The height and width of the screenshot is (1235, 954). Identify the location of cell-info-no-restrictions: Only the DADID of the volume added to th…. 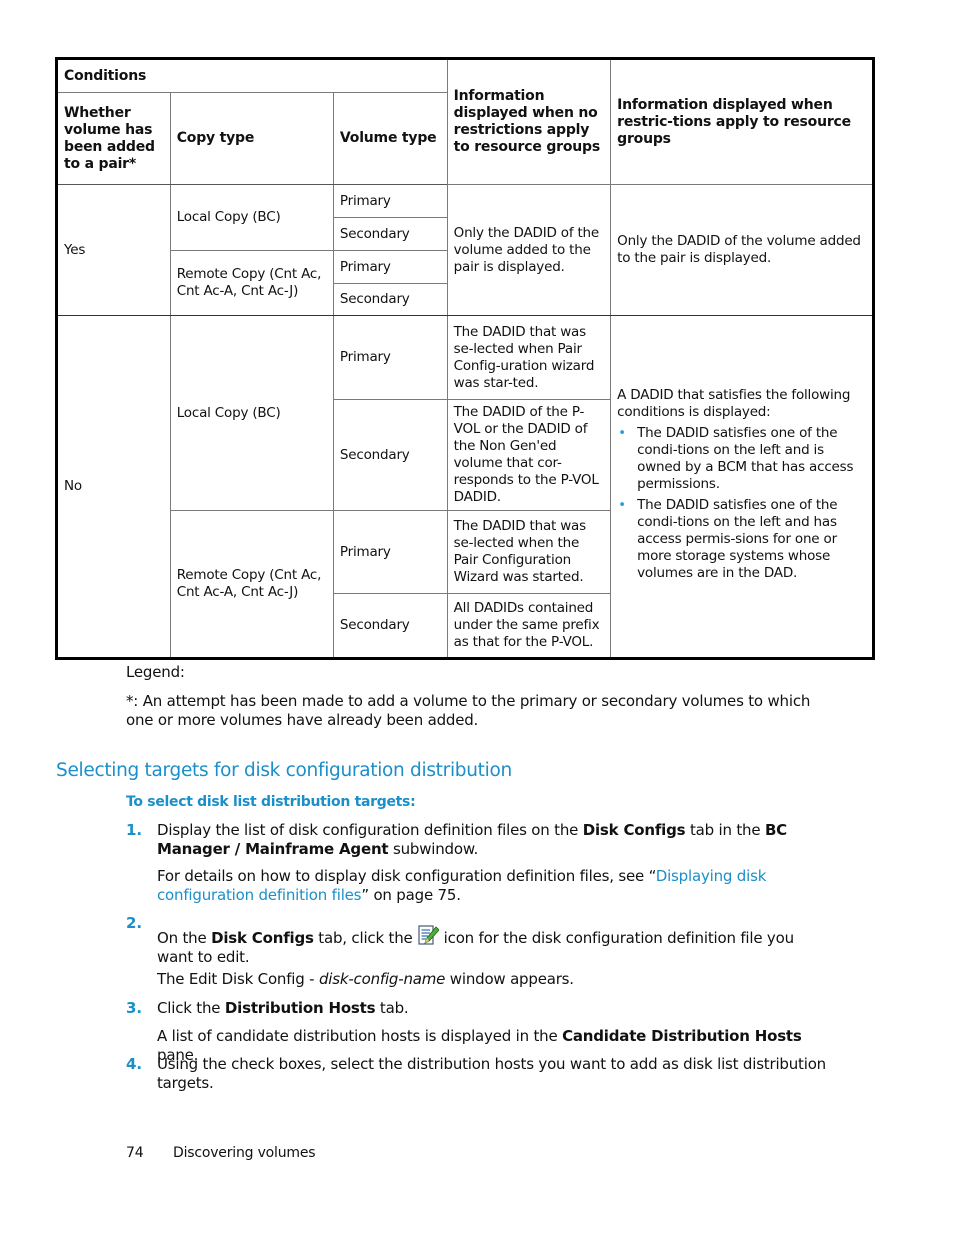
(529, 250).